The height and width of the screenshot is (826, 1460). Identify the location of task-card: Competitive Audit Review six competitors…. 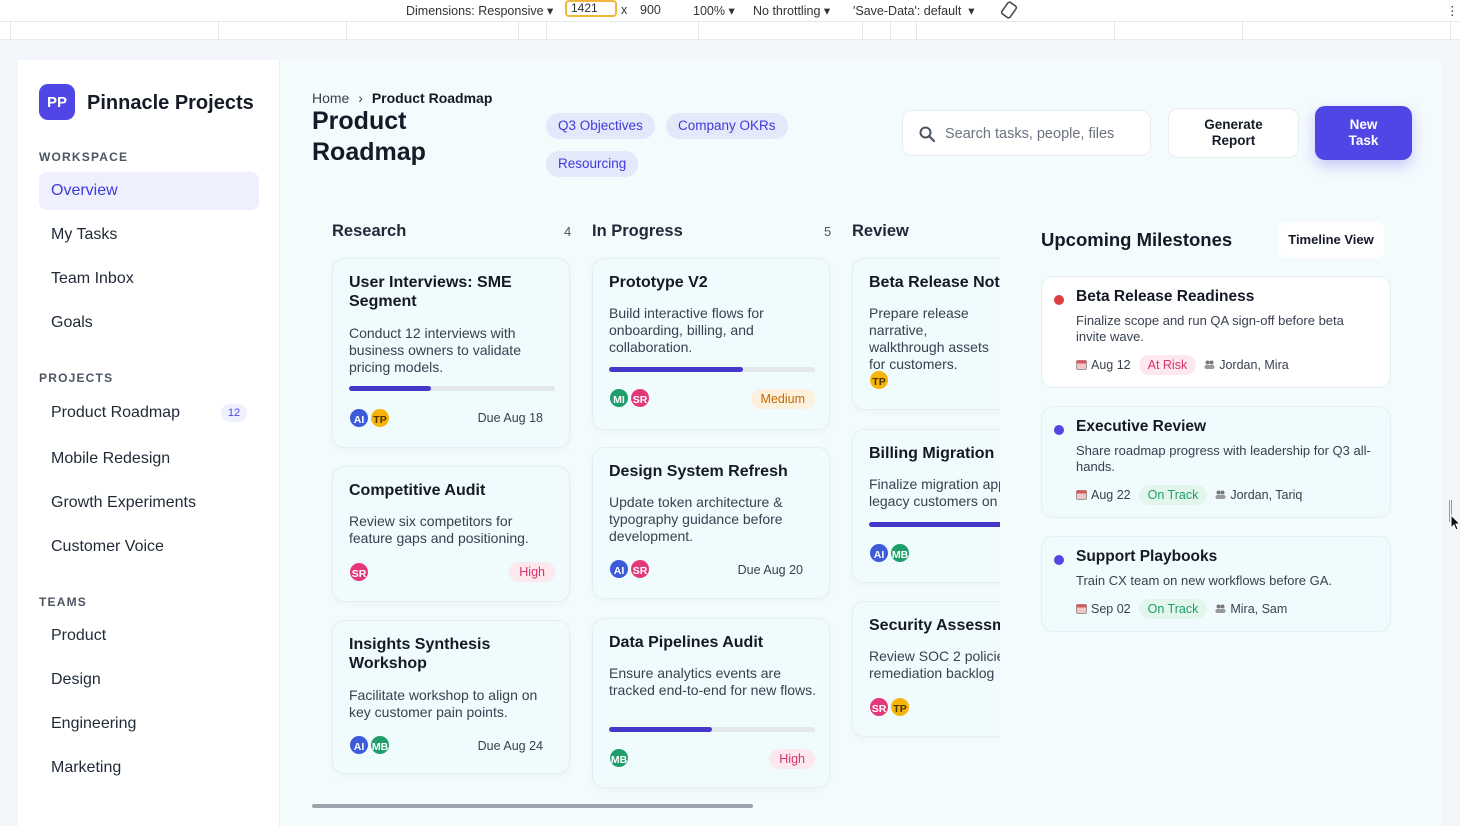
(451, 534).